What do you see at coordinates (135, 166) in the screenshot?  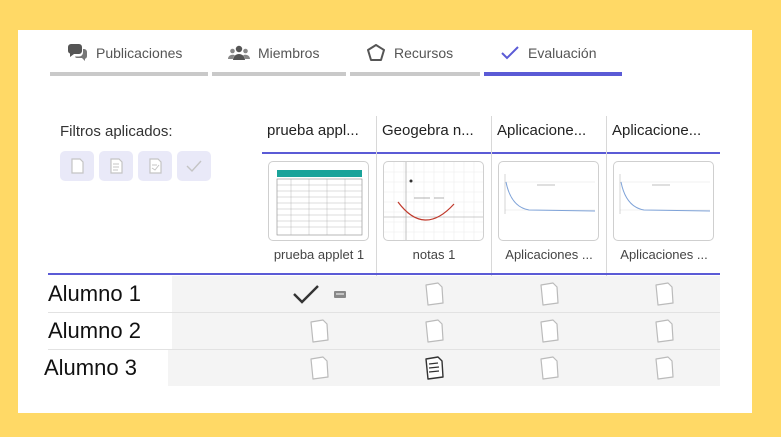 I see `filter-buttons` at bounding box center [135, 166].